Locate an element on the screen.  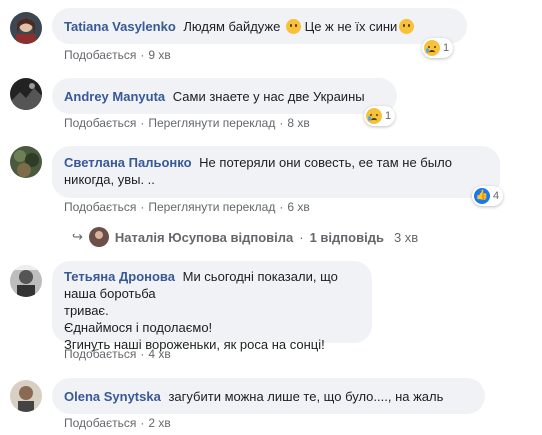
comment-text: никогда, увы. .. is located at coordinates (109, 179).